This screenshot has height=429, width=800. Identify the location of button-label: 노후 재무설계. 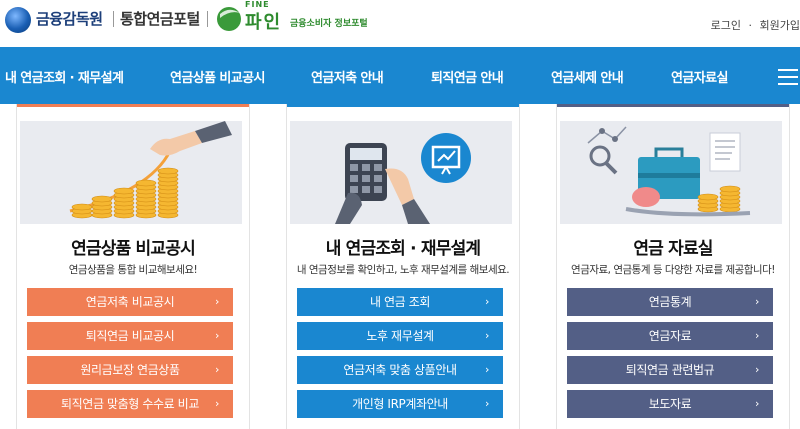
(400, 336).